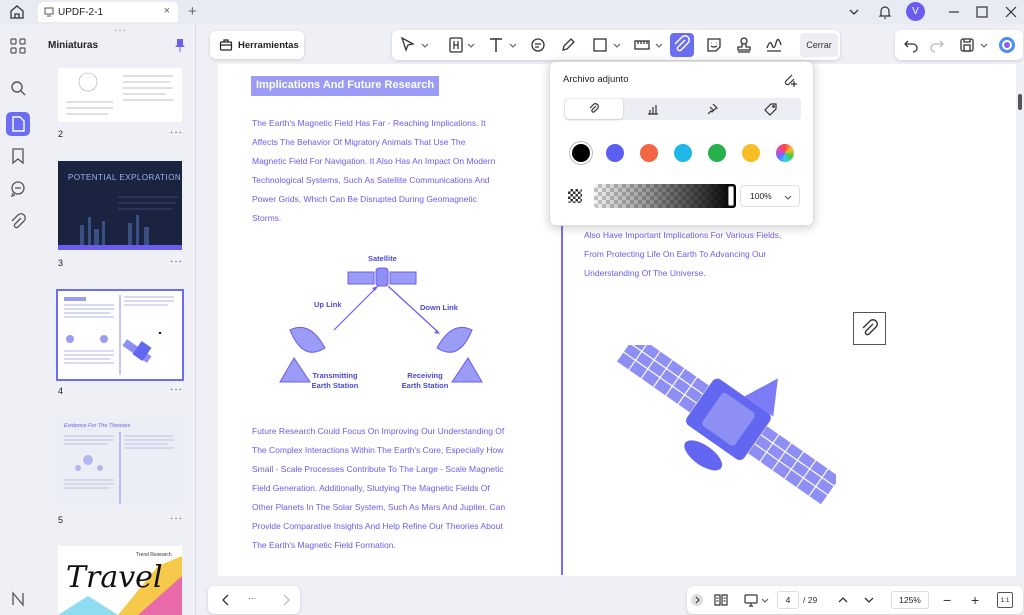 The width and height of the screenshot is (1024, 615). I want to click on maximize-icon, so click(982, 12).